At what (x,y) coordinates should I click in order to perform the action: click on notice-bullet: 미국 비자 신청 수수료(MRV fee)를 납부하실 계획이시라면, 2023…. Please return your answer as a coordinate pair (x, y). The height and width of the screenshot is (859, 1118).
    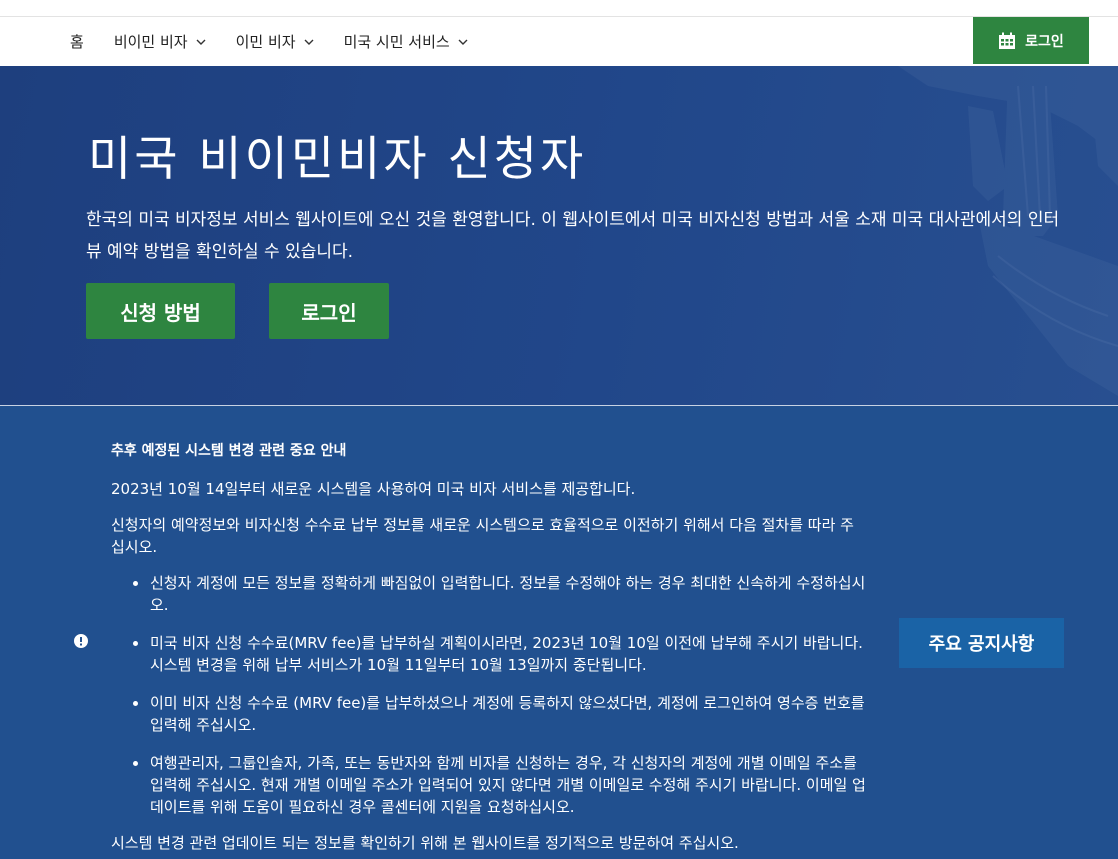
    Looking at the image, I should click on (499, 654).